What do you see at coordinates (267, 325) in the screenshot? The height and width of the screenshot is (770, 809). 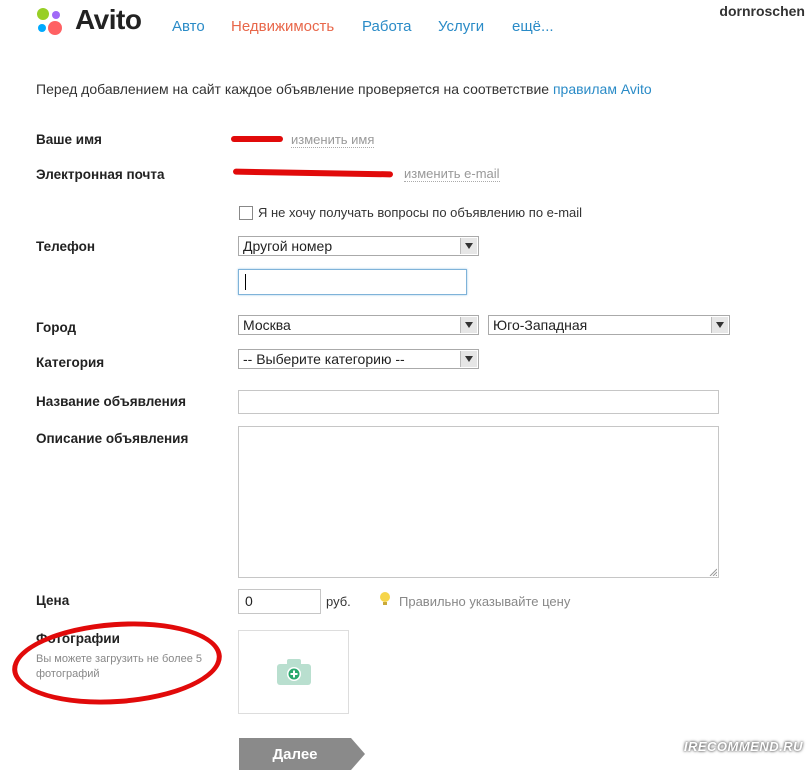 I see `city-value: Москва` at bounding box center [267, 325].